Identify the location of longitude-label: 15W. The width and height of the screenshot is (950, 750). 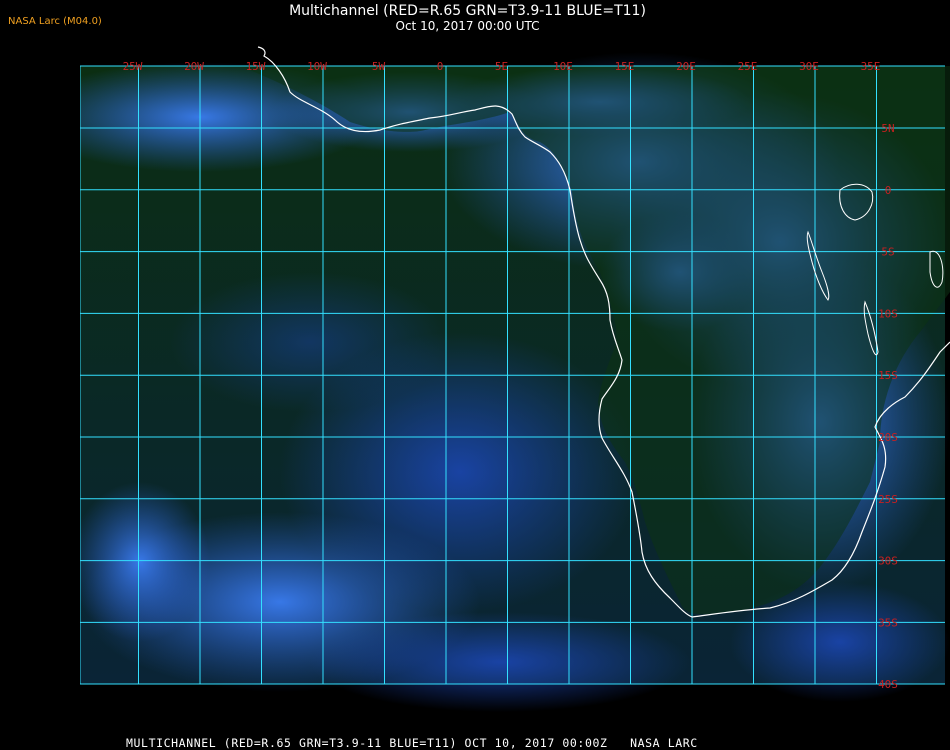
(256, 66).